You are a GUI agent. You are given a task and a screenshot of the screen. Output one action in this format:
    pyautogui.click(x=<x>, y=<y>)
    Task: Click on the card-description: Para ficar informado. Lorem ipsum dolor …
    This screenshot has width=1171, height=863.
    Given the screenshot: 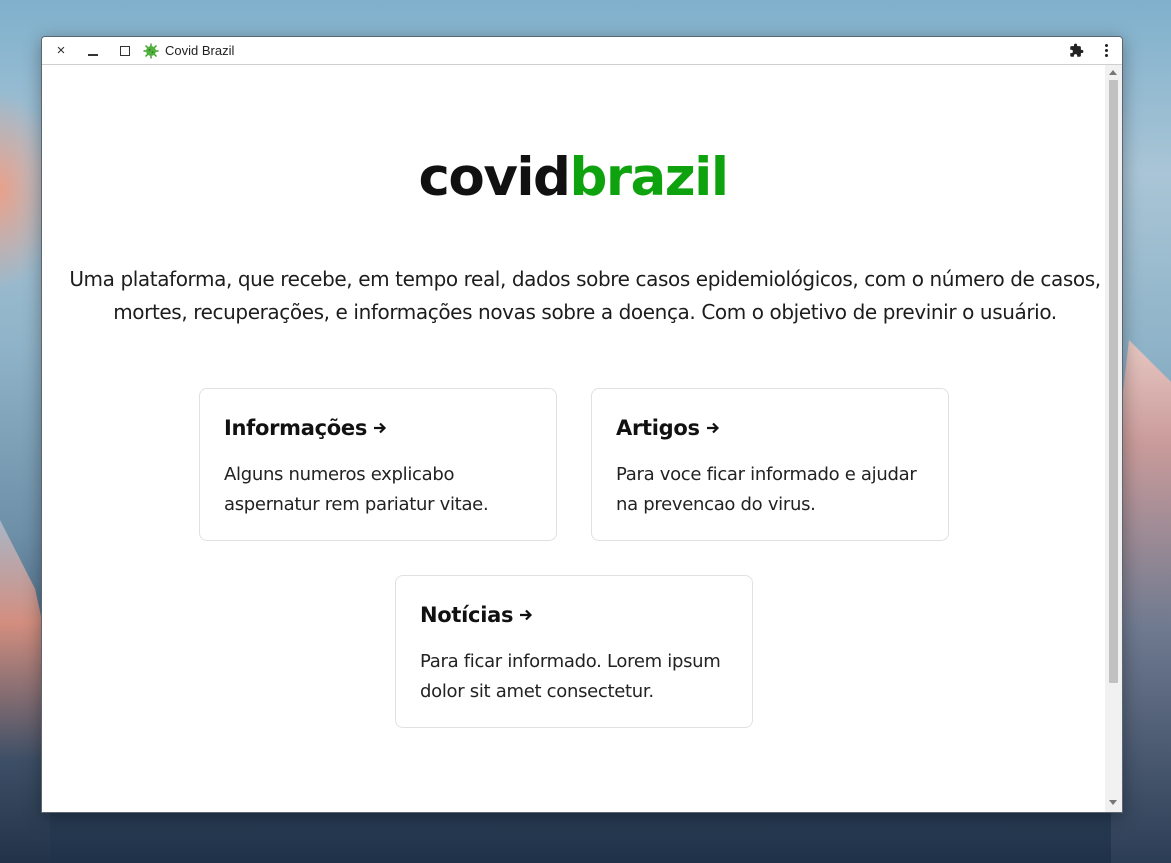 What is the action you would take?
    pyautogui.click(x=570, y=676)
    